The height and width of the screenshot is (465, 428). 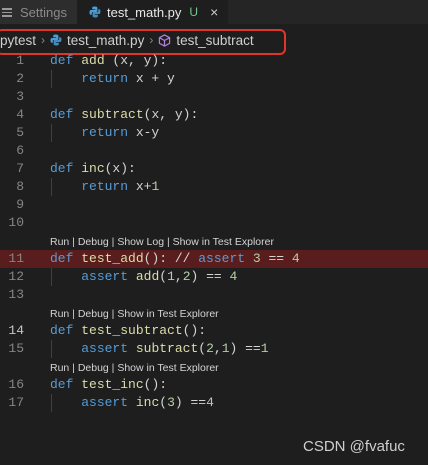 I want to click on code-line: 9, so click(x=214, y=205).